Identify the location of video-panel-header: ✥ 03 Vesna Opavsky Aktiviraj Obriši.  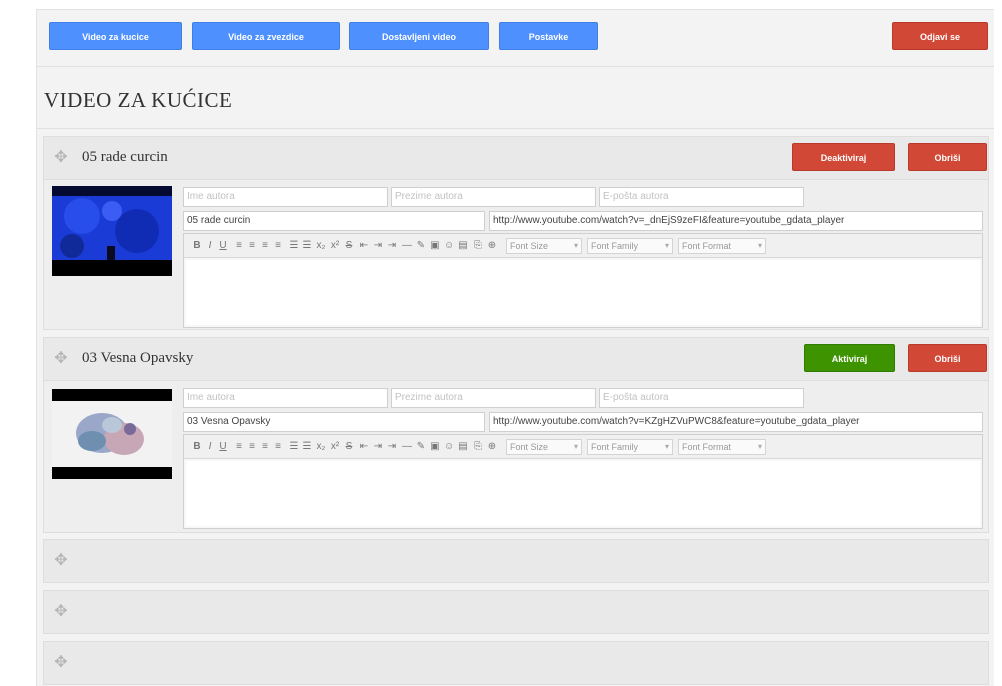
(516, 359).